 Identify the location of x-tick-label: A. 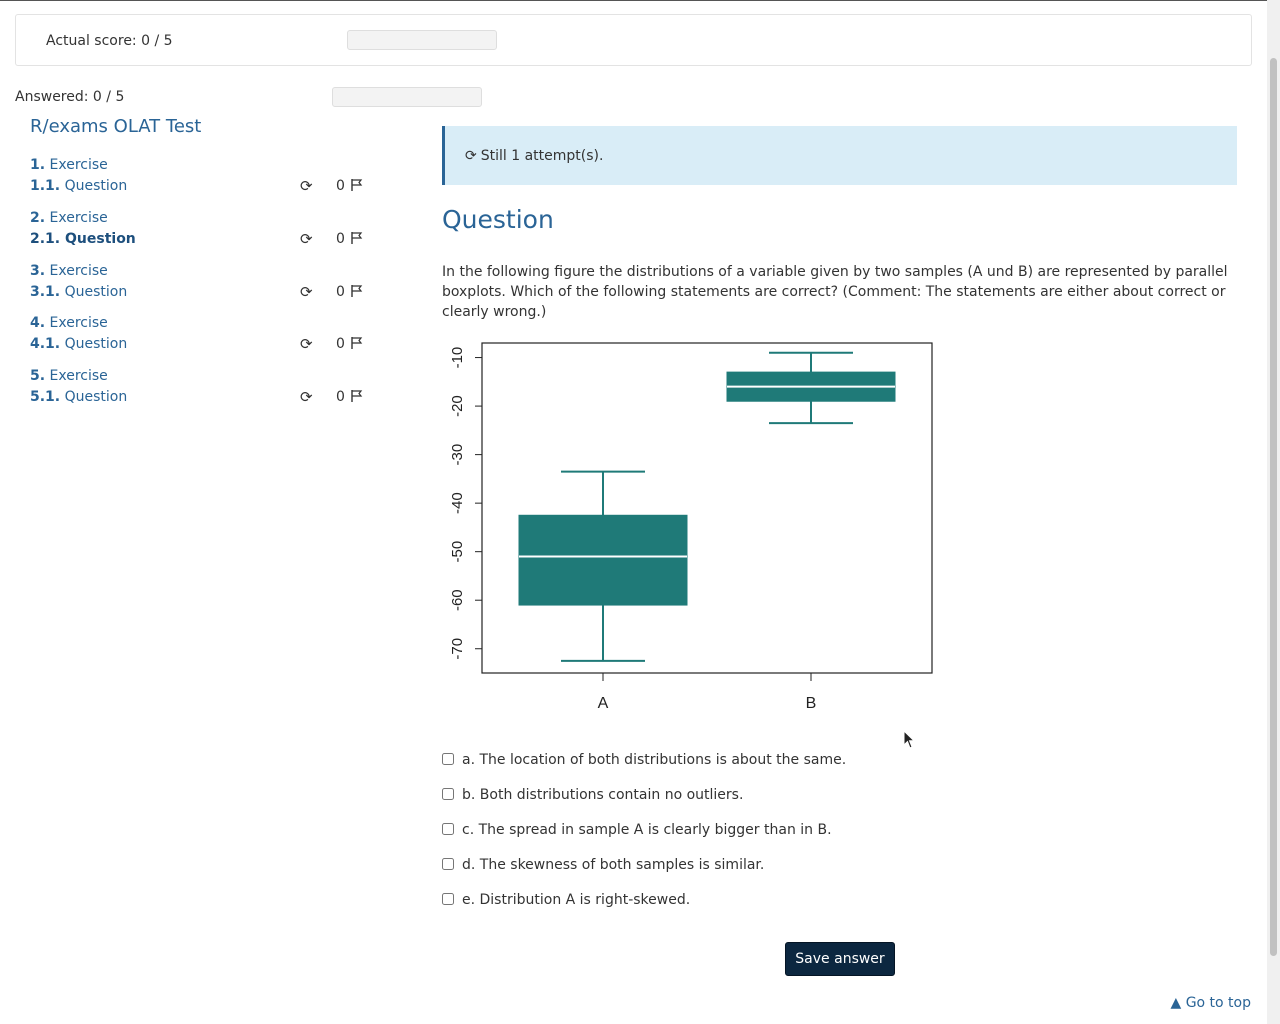
(603, 703).